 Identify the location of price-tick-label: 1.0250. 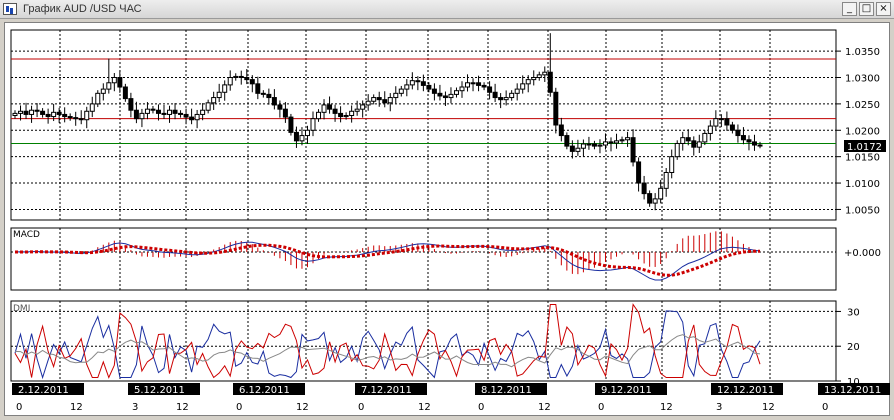
(862, 105).